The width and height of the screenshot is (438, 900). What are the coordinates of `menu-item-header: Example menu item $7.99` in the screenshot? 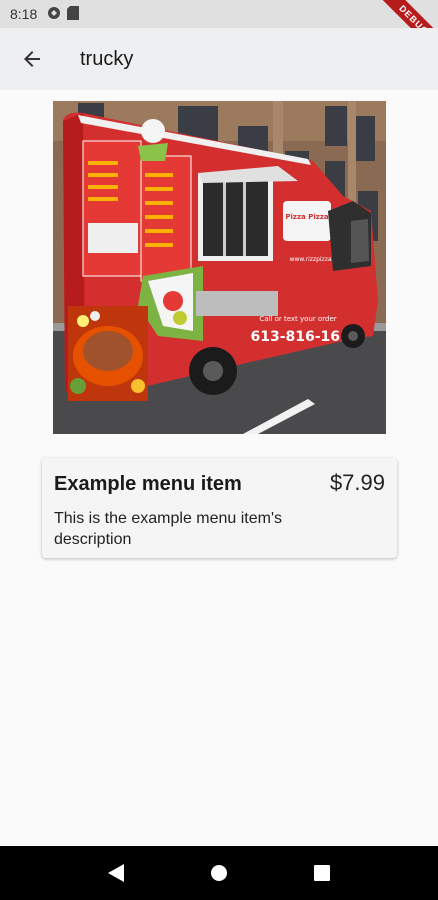 It's located at (219, 483).